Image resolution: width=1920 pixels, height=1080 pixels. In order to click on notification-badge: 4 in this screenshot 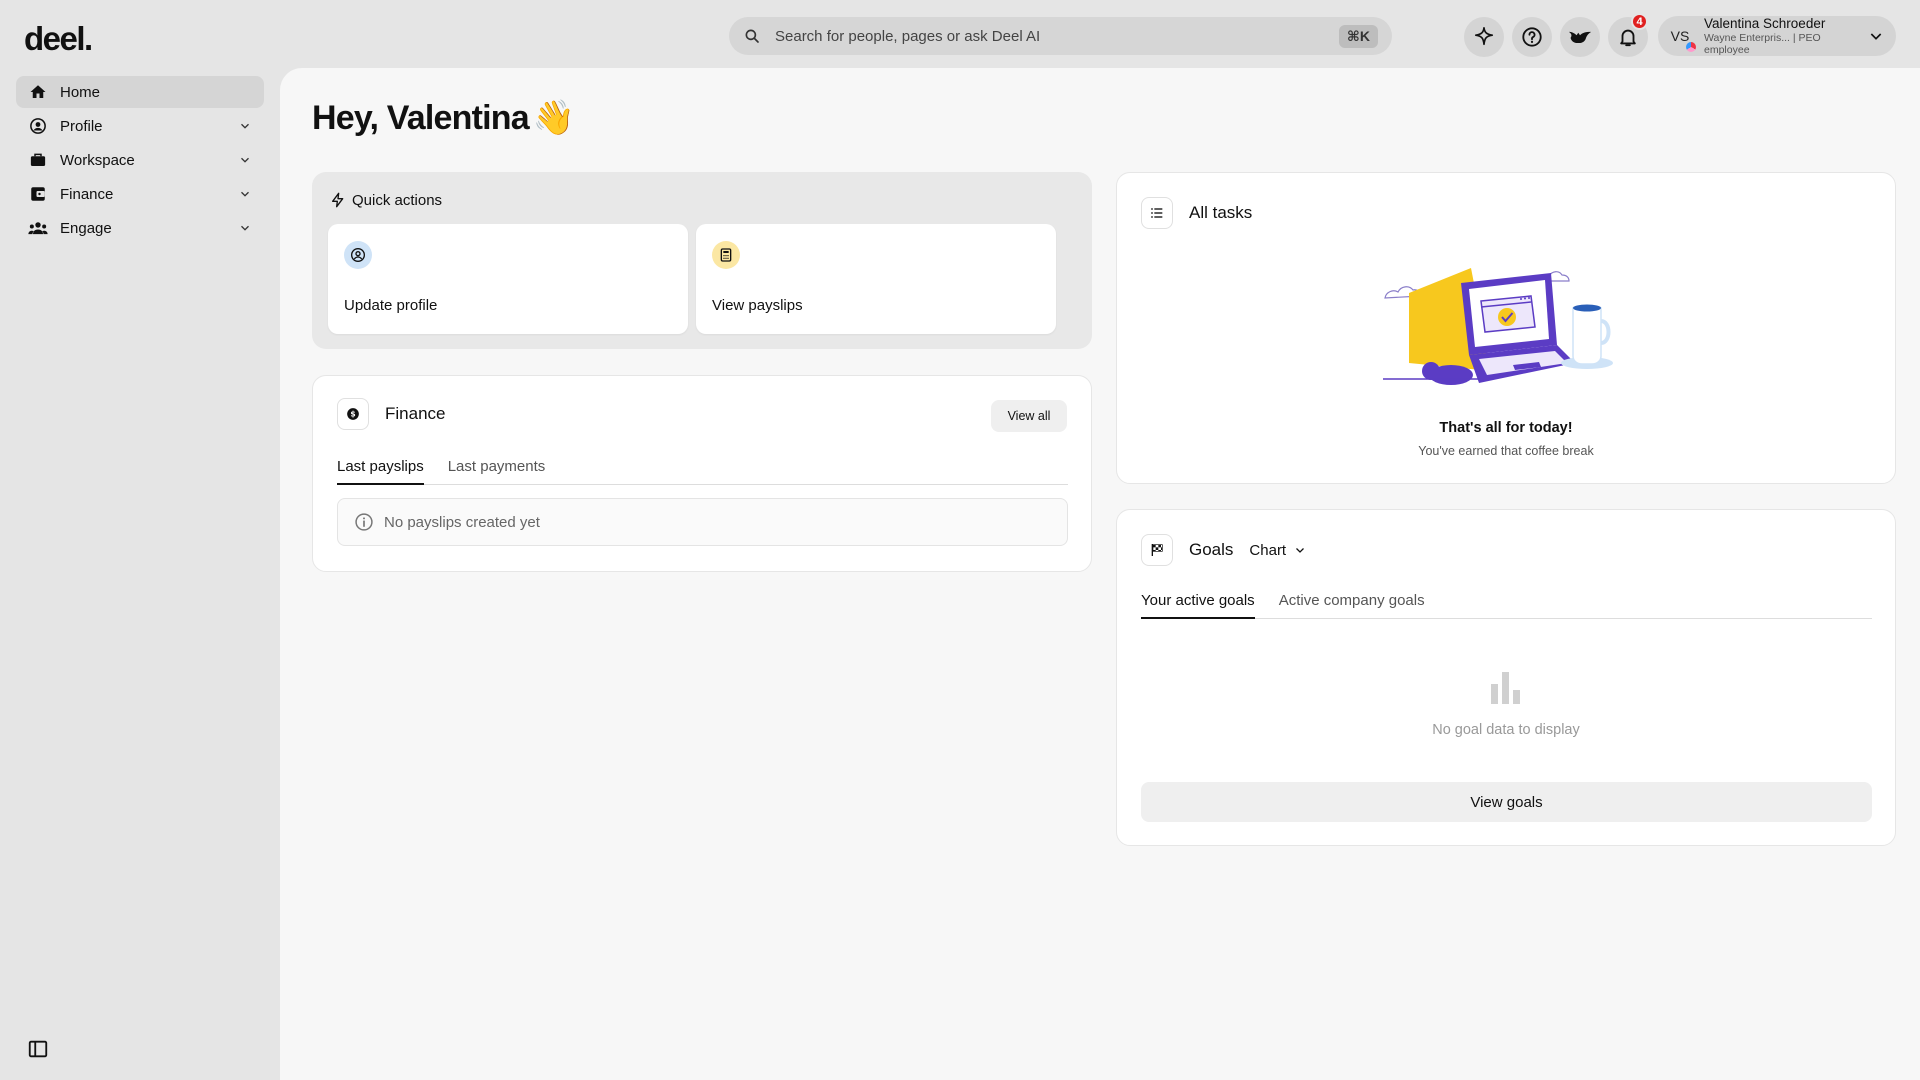, I will do `click(1639, 21)`.